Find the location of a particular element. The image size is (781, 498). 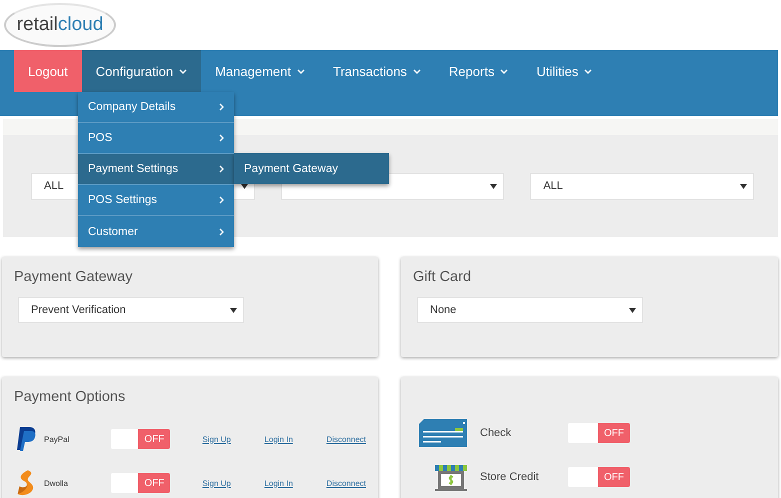

filter-select: ALL is located at coordinates (642, 186).